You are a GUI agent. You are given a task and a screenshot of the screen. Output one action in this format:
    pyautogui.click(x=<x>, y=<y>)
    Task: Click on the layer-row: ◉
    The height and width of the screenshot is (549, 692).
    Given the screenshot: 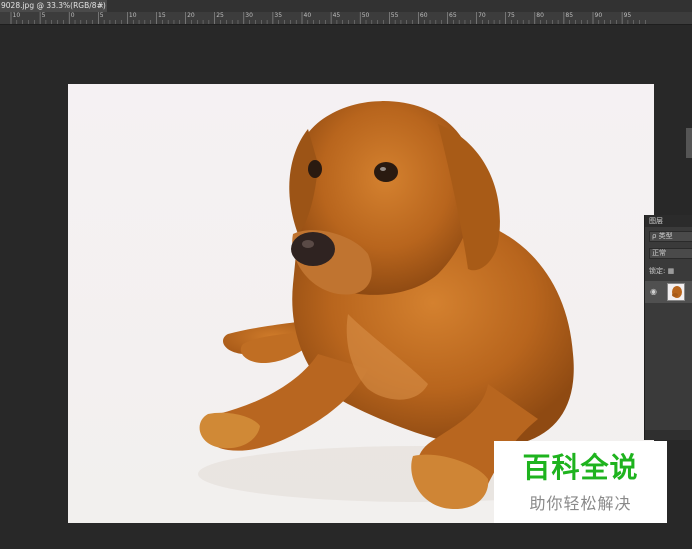 What is the action you would take?
    pyautogui.click(x=668, y=292)
    